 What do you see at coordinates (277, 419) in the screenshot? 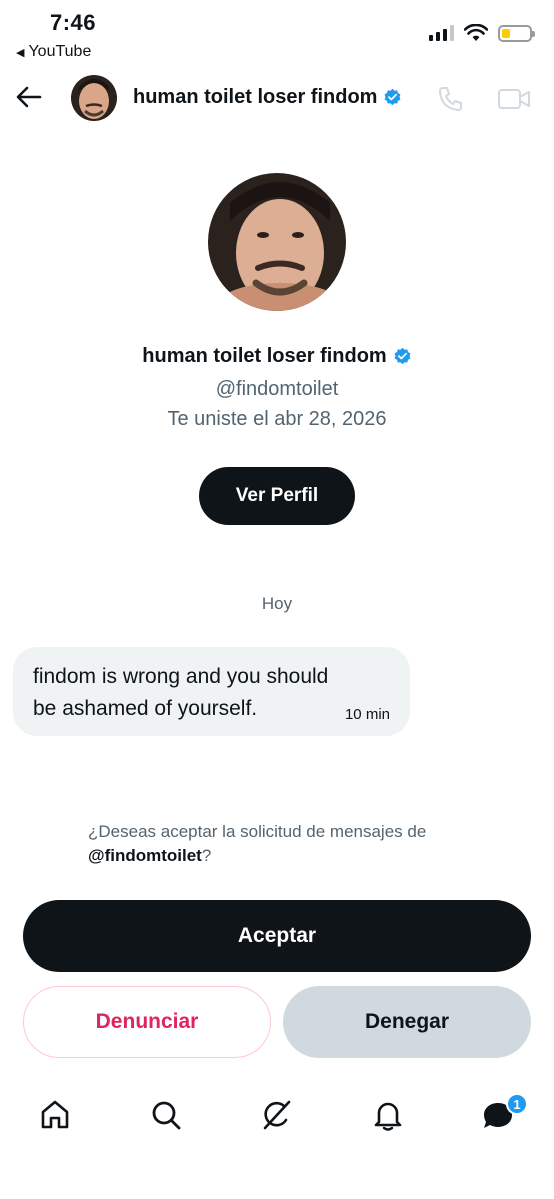
I see `profile-joined-date: Te uniste el abr 28, 2026` at bounding box center [277, 419].